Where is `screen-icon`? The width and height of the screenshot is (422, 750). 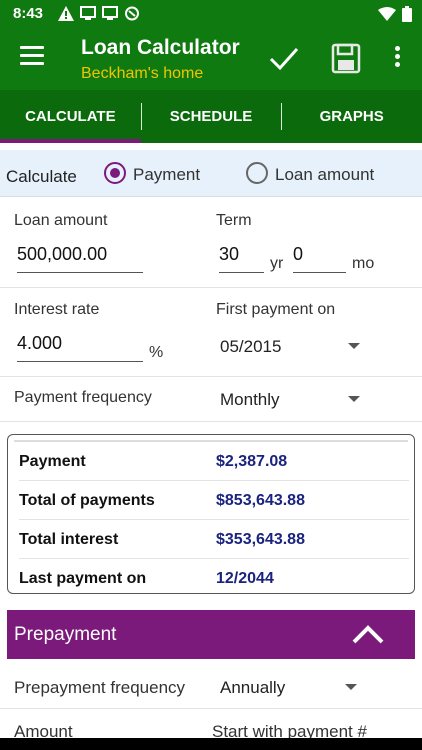 screen-icon is located at coordinates (88, 13).